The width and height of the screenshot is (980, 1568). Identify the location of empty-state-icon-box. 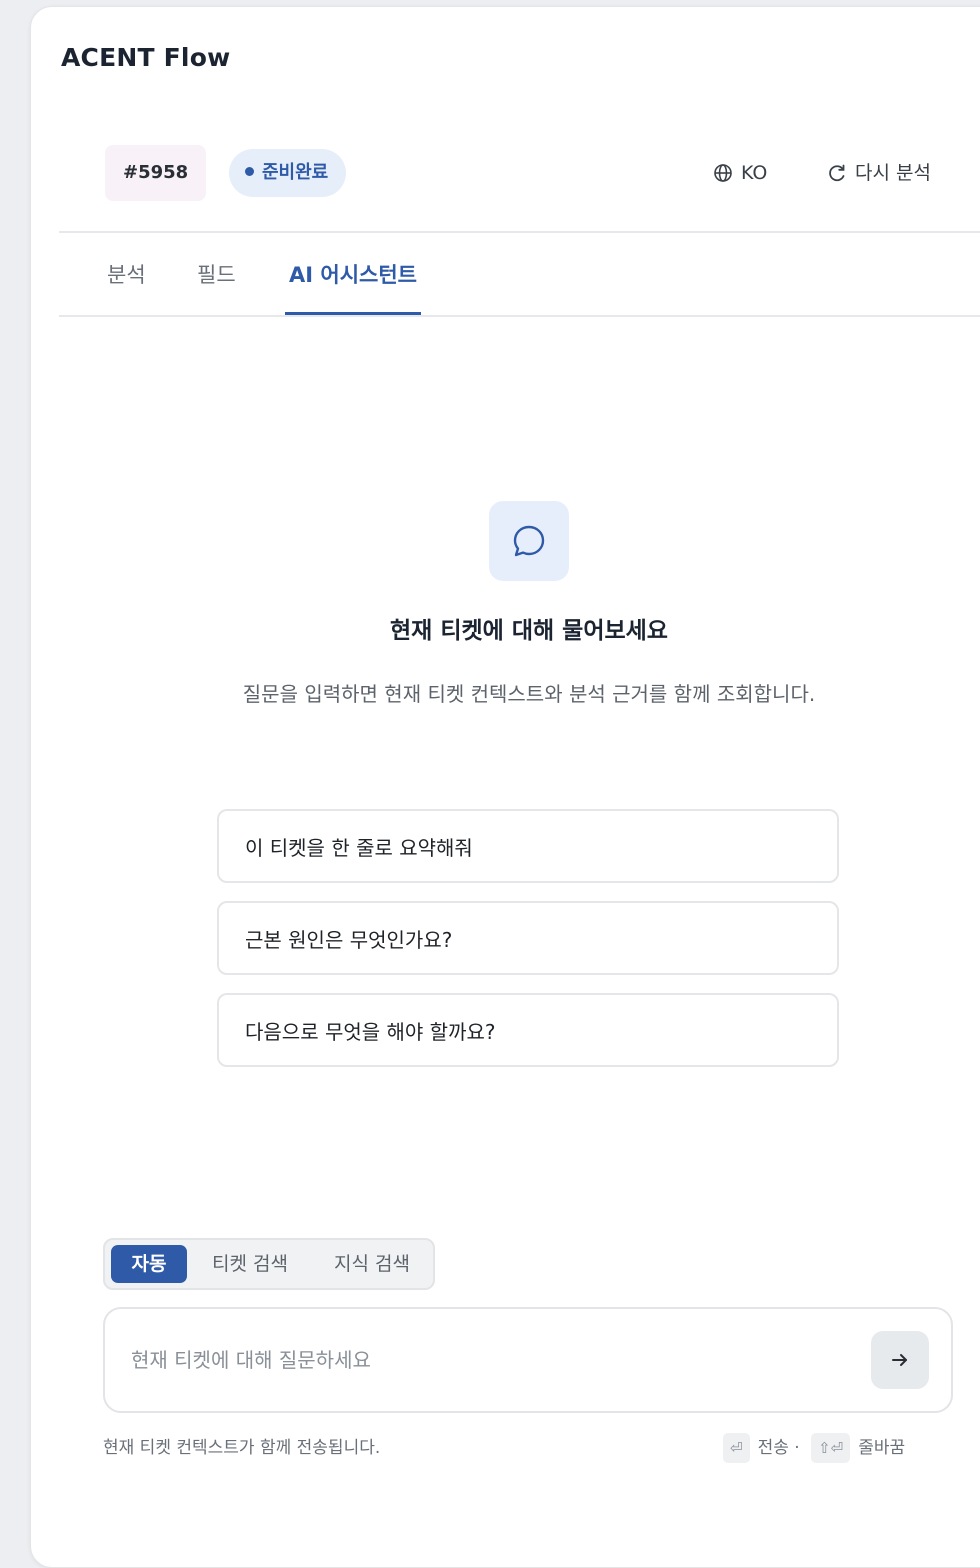
(529, 541).